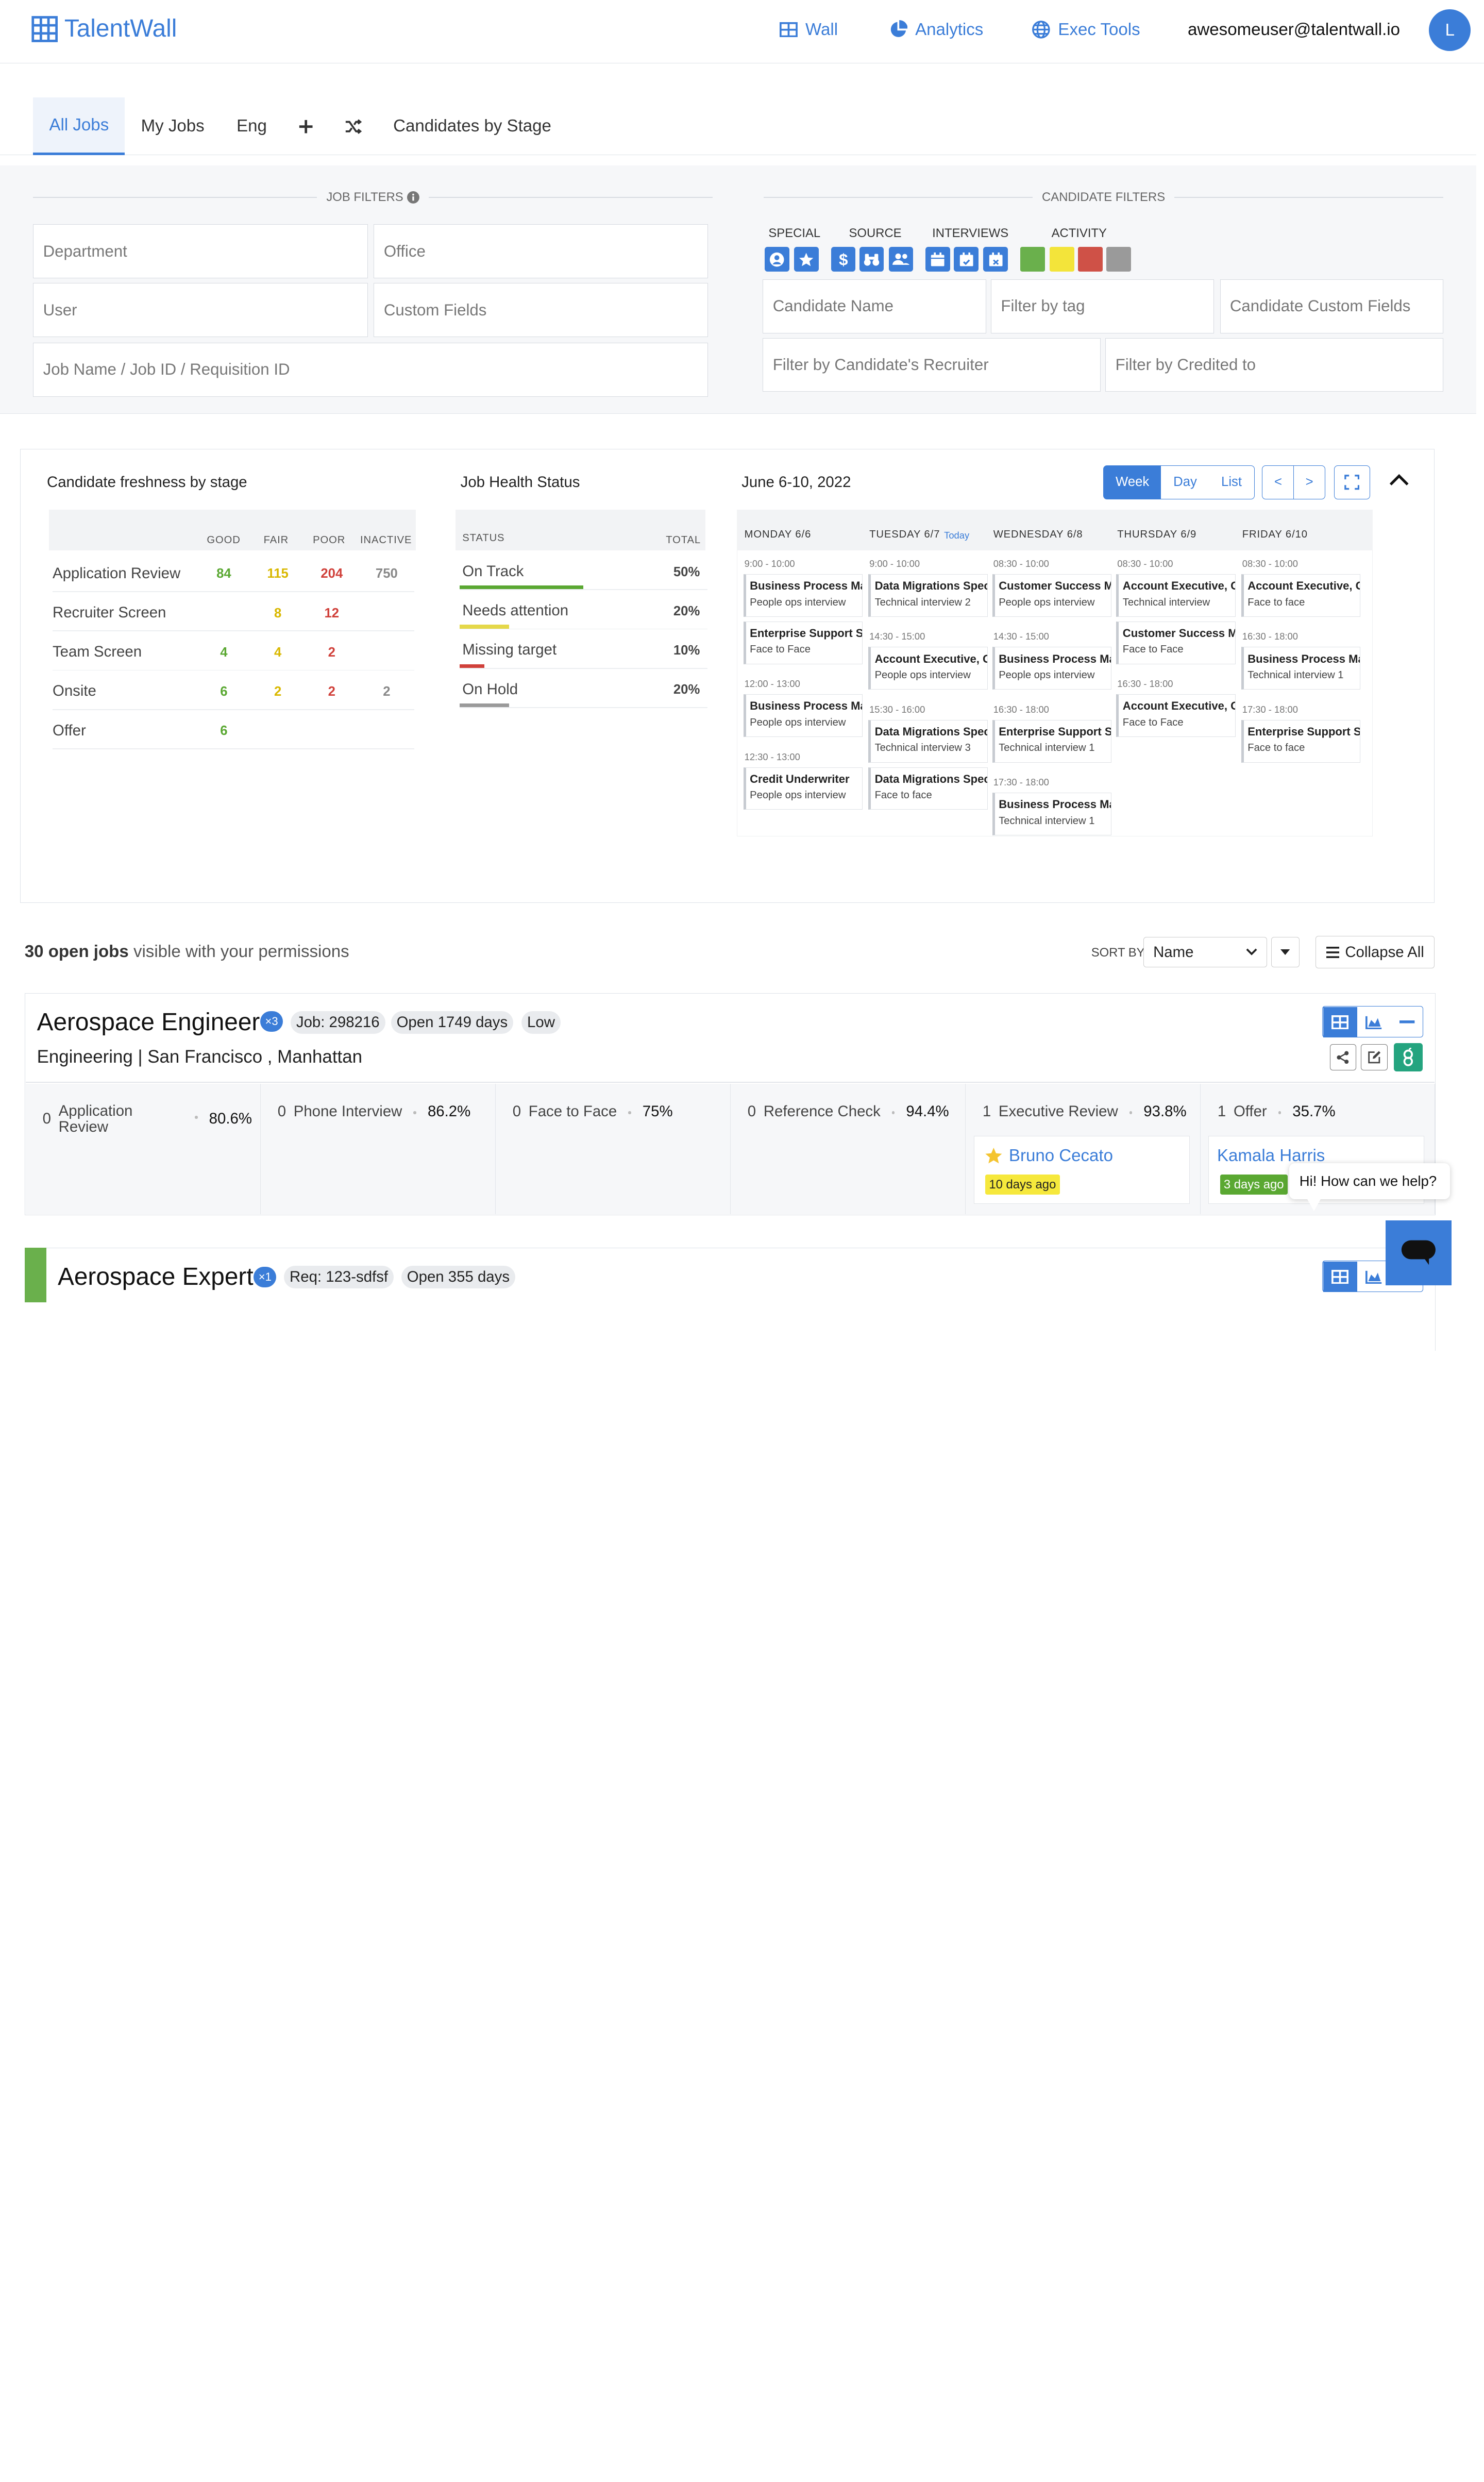 The height and width of the screenshot is (2482, 1484). Describe the element at coordinates (966, 259) in the screenshot. I see `interviews-completed-filter-button` at that location.